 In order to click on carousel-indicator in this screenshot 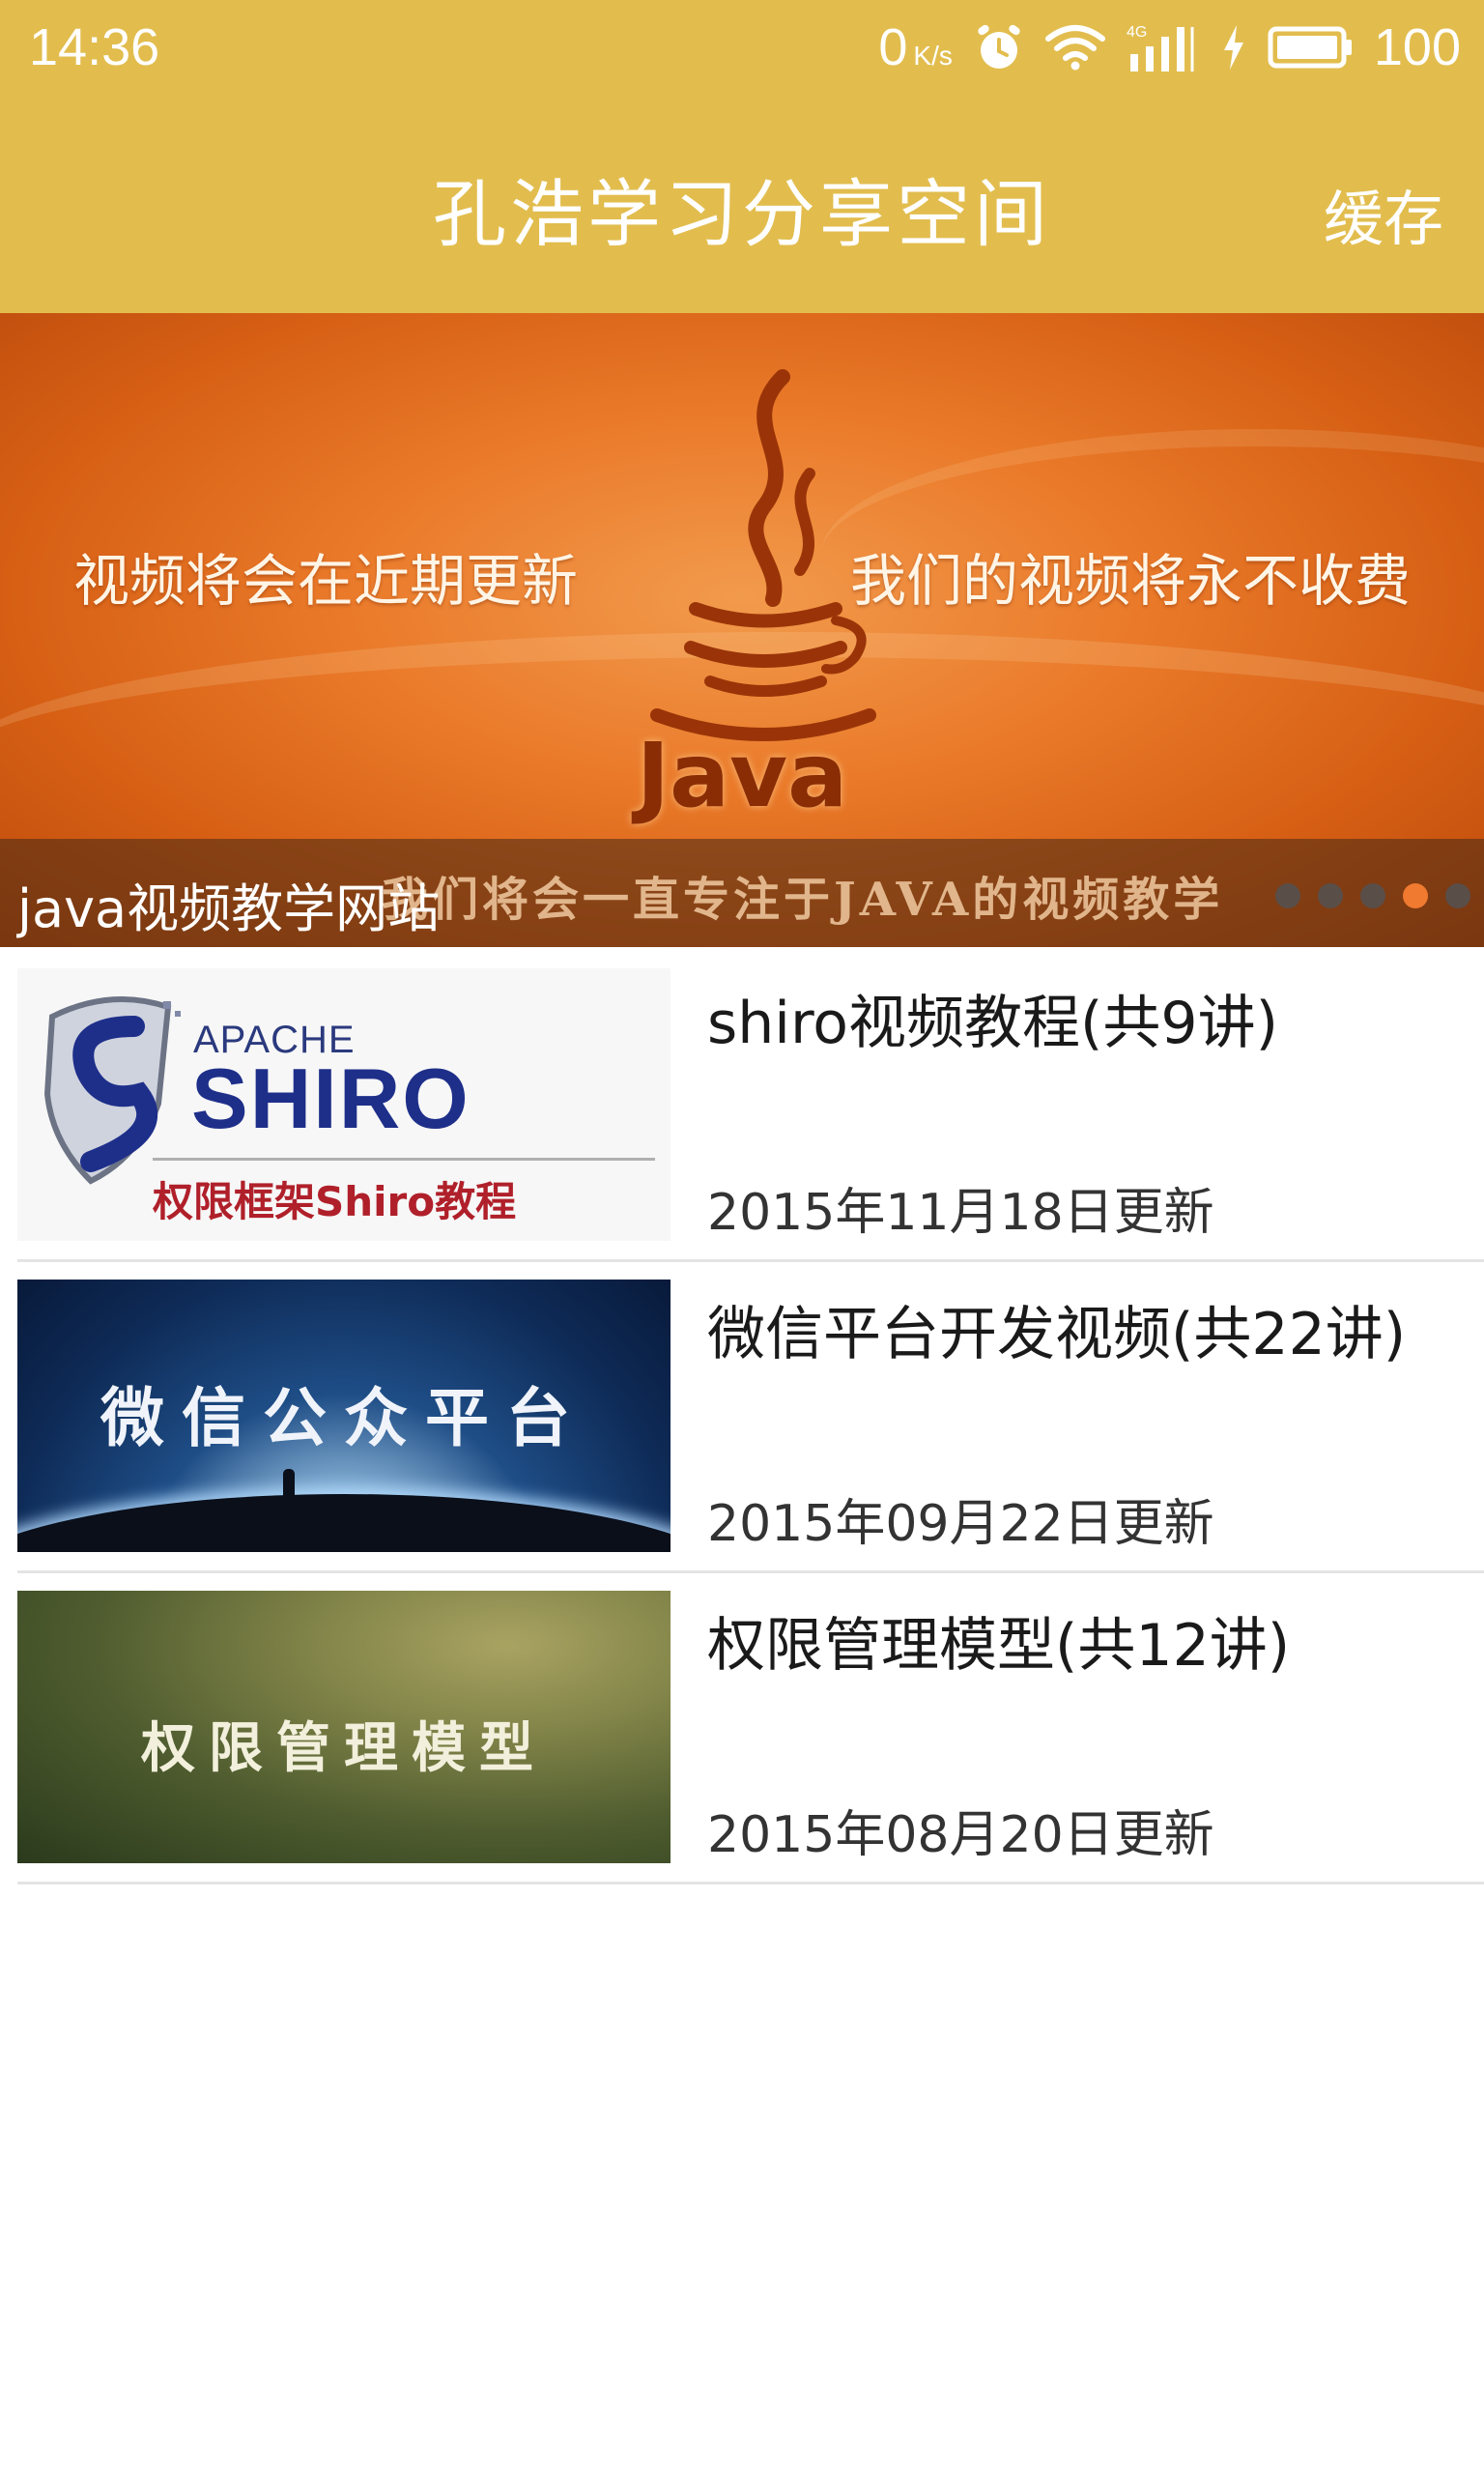, I will do `click(1373, 896)`.